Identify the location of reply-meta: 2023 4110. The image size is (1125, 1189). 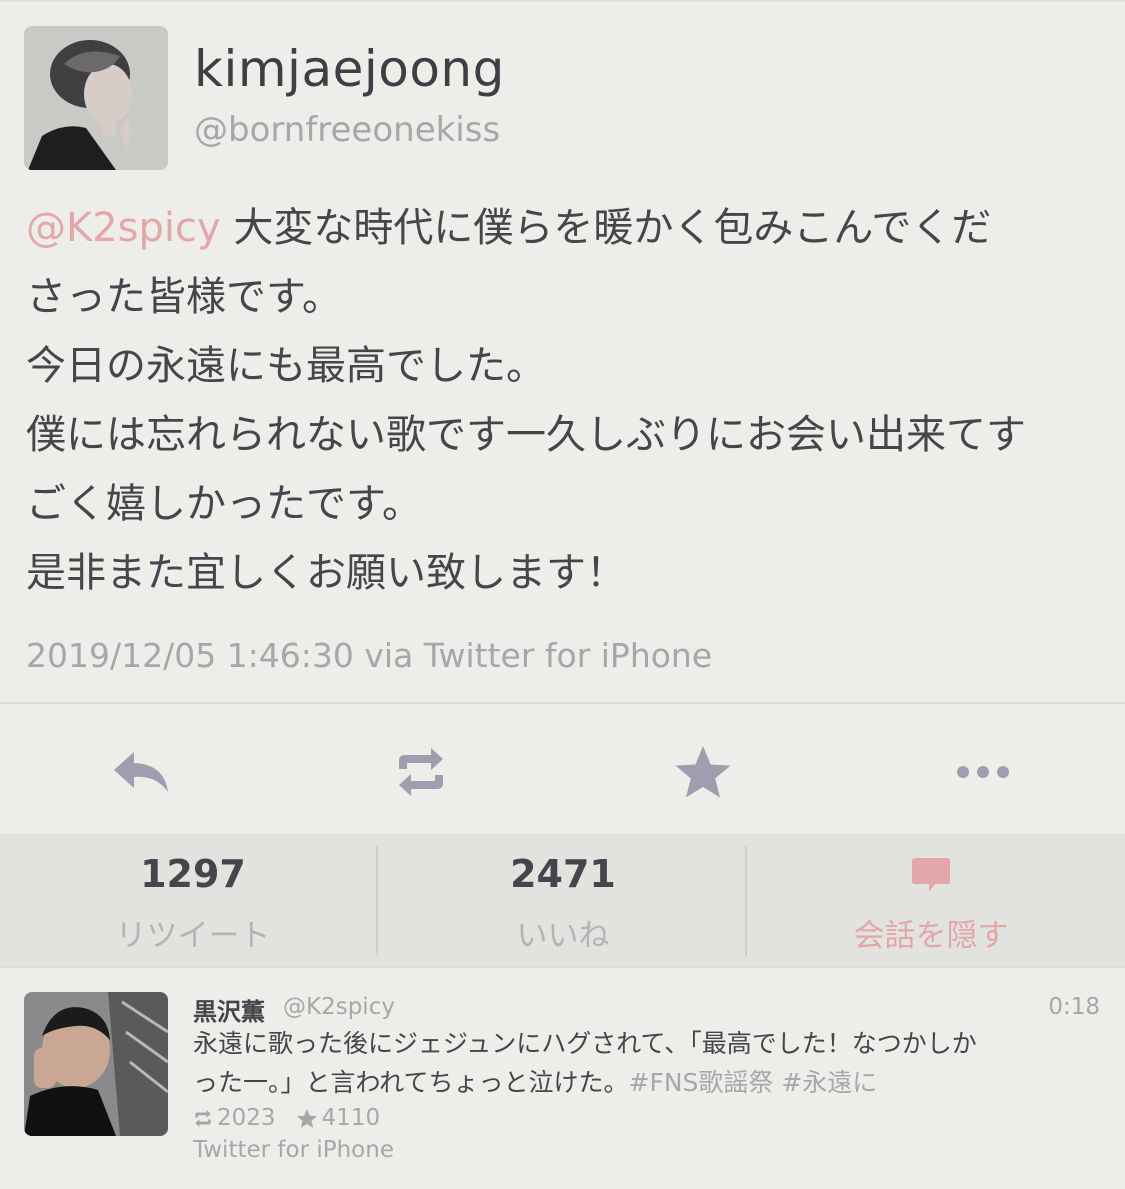
(286, 1118).